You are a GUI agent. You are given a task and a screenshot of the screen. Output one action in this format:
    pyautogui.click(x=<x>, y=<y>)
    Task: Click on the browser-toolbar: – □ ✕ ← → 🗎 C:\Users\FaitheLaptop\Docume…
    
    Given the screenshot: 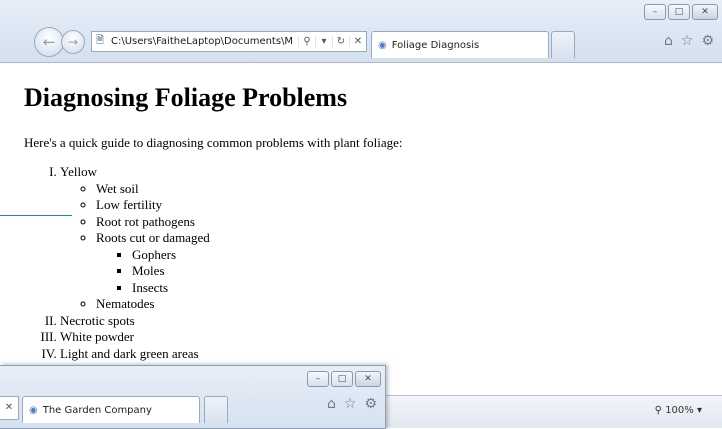 What is the action you would take?
    pyautogui.click(x=361, y=31)
    